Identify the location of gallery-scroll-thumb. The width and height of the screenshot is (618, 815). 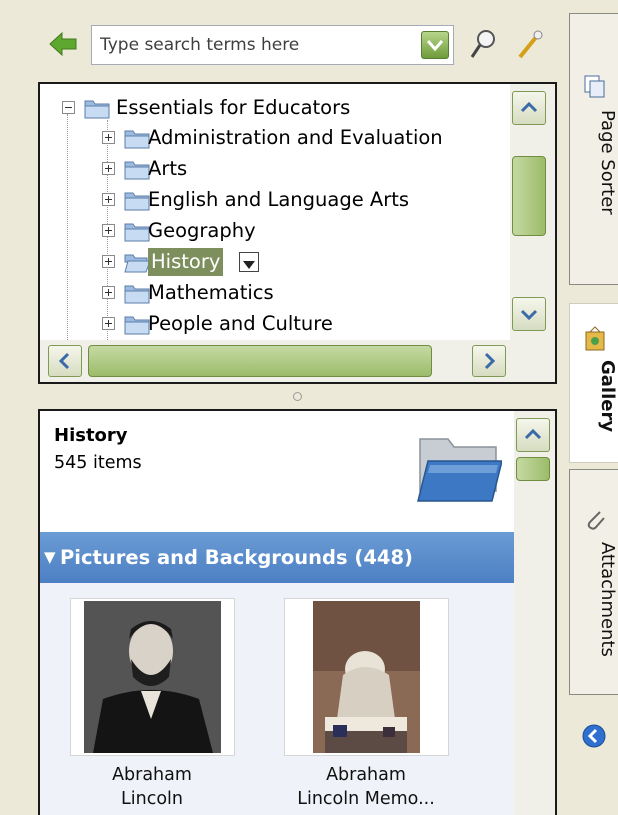
(533, 469).